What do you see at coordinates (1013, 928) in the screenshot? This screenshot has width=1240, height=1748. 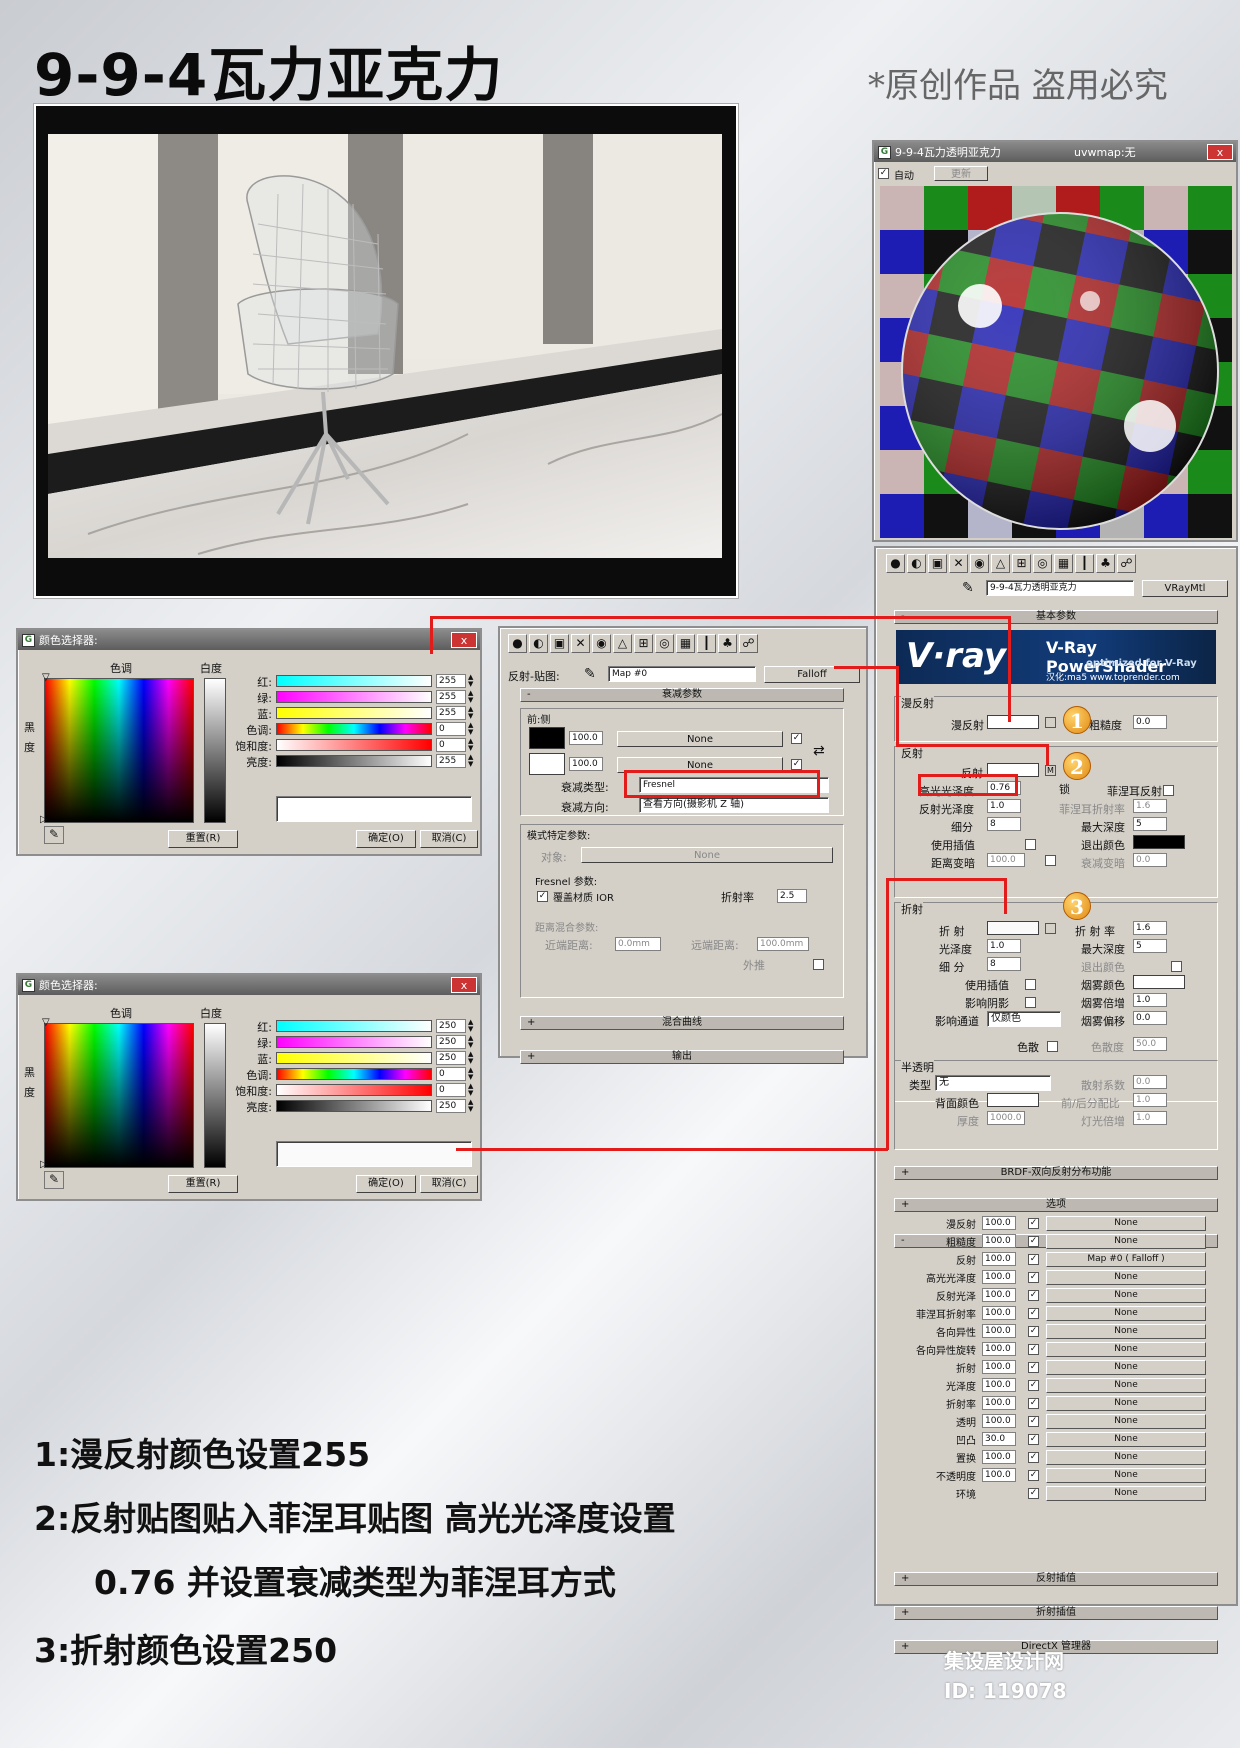 I see `refract-color-swatch` at bounding box center [1013, 928].